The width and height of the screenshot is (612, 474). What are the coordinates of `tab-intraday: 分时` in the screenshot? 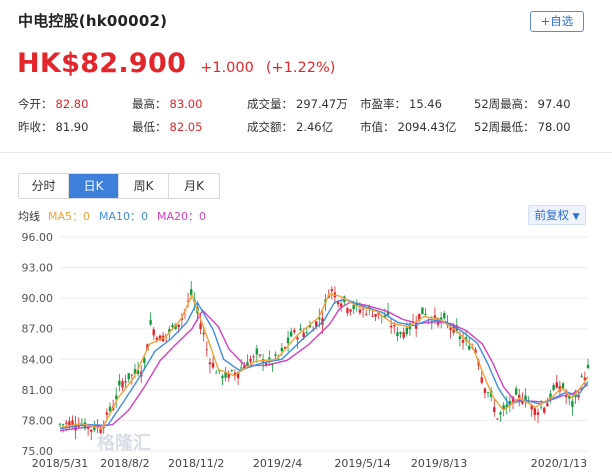 It's located at (44, 186).